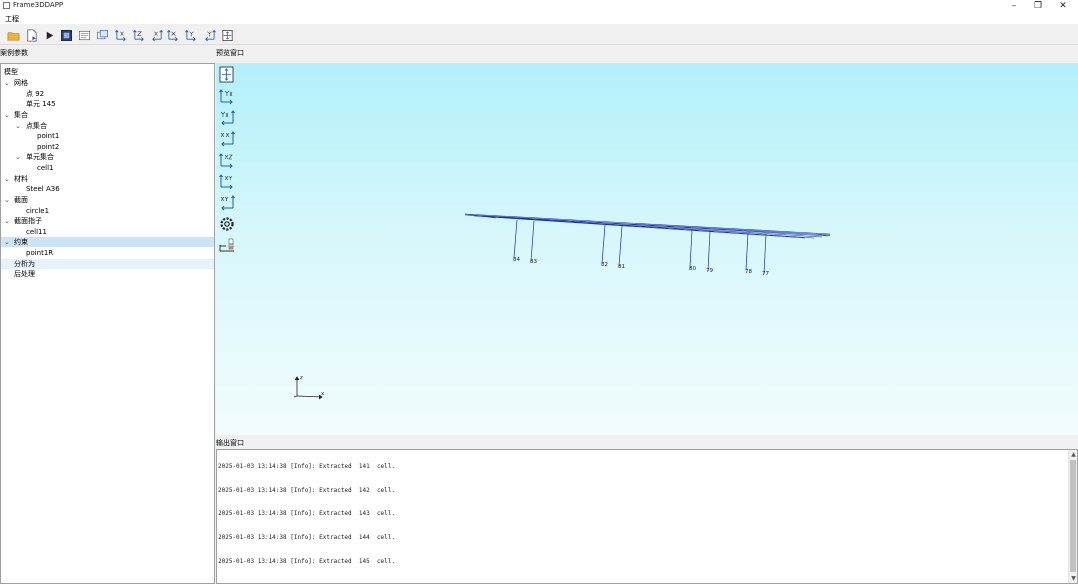 The width and height of the screenshot is (1078, 584). What do you see at coordinates (230, 443) in the screenshot?
I see `output-window-label: 输出窗口` at bounding box center [230, 443].